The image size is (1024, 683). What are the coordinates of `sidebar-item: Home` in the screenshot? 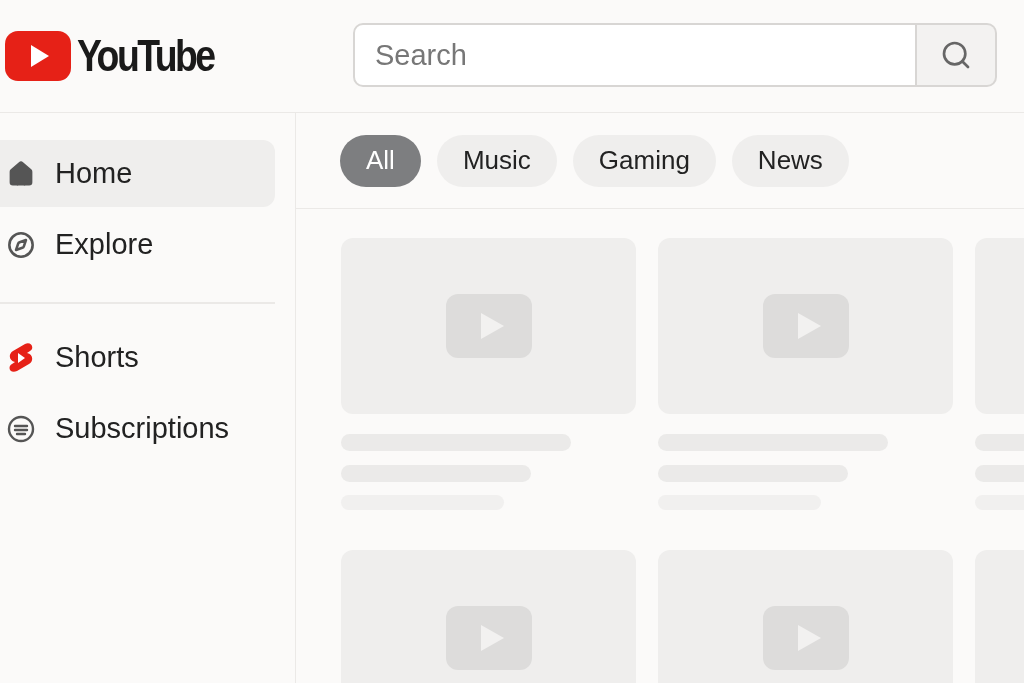 It's located at (137, 173).